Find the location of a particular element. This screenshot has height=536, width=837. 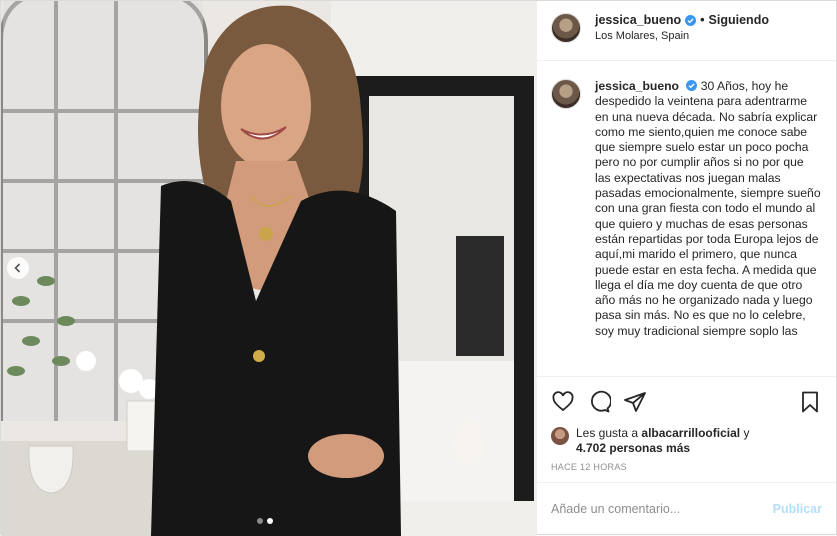

comment-bubble-icon is located at coordinates (599, 402).